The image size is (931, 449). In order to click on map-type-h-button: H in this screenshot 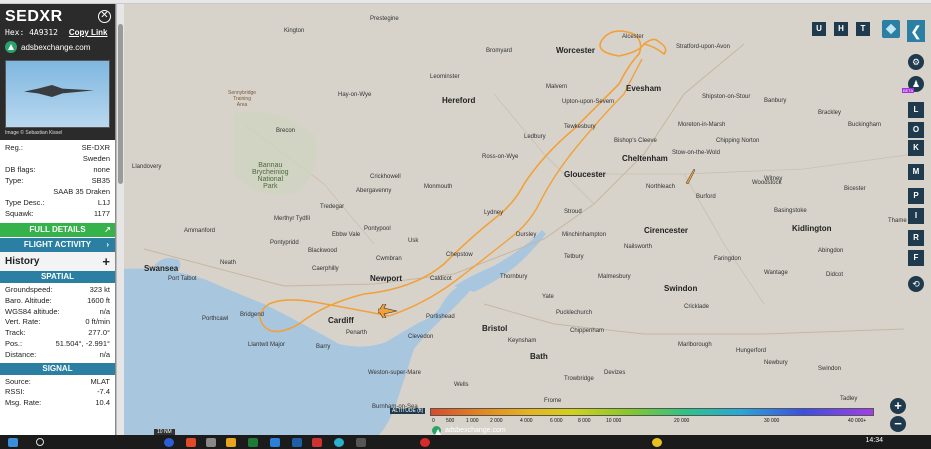, I will do `click(841, 29)`.